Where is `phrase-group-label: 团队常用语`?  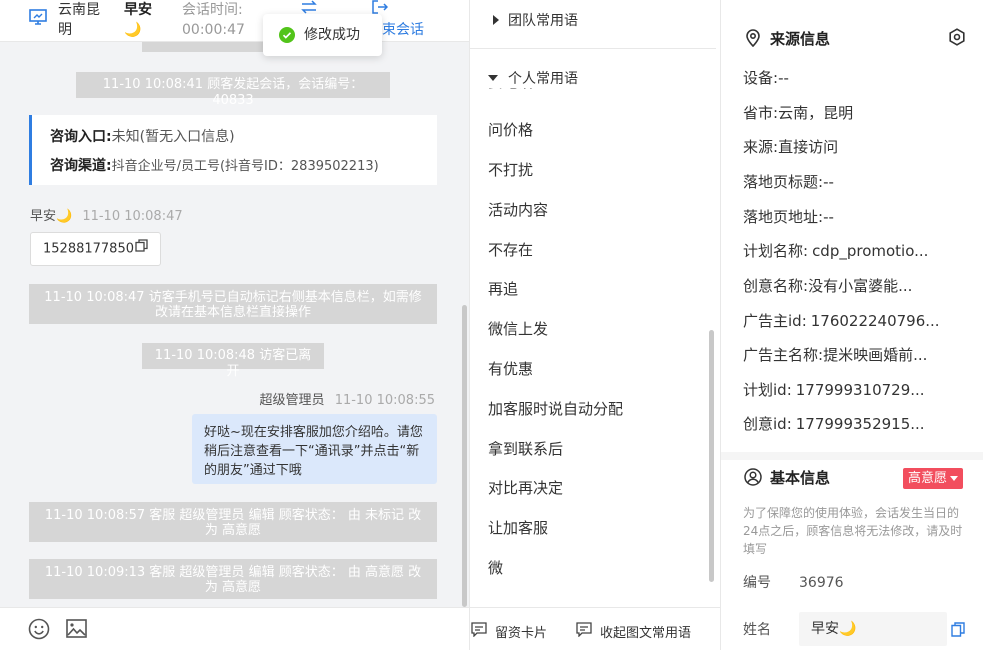
phrase-group-label: 团队常用语 is located at coordinates (543, 21).